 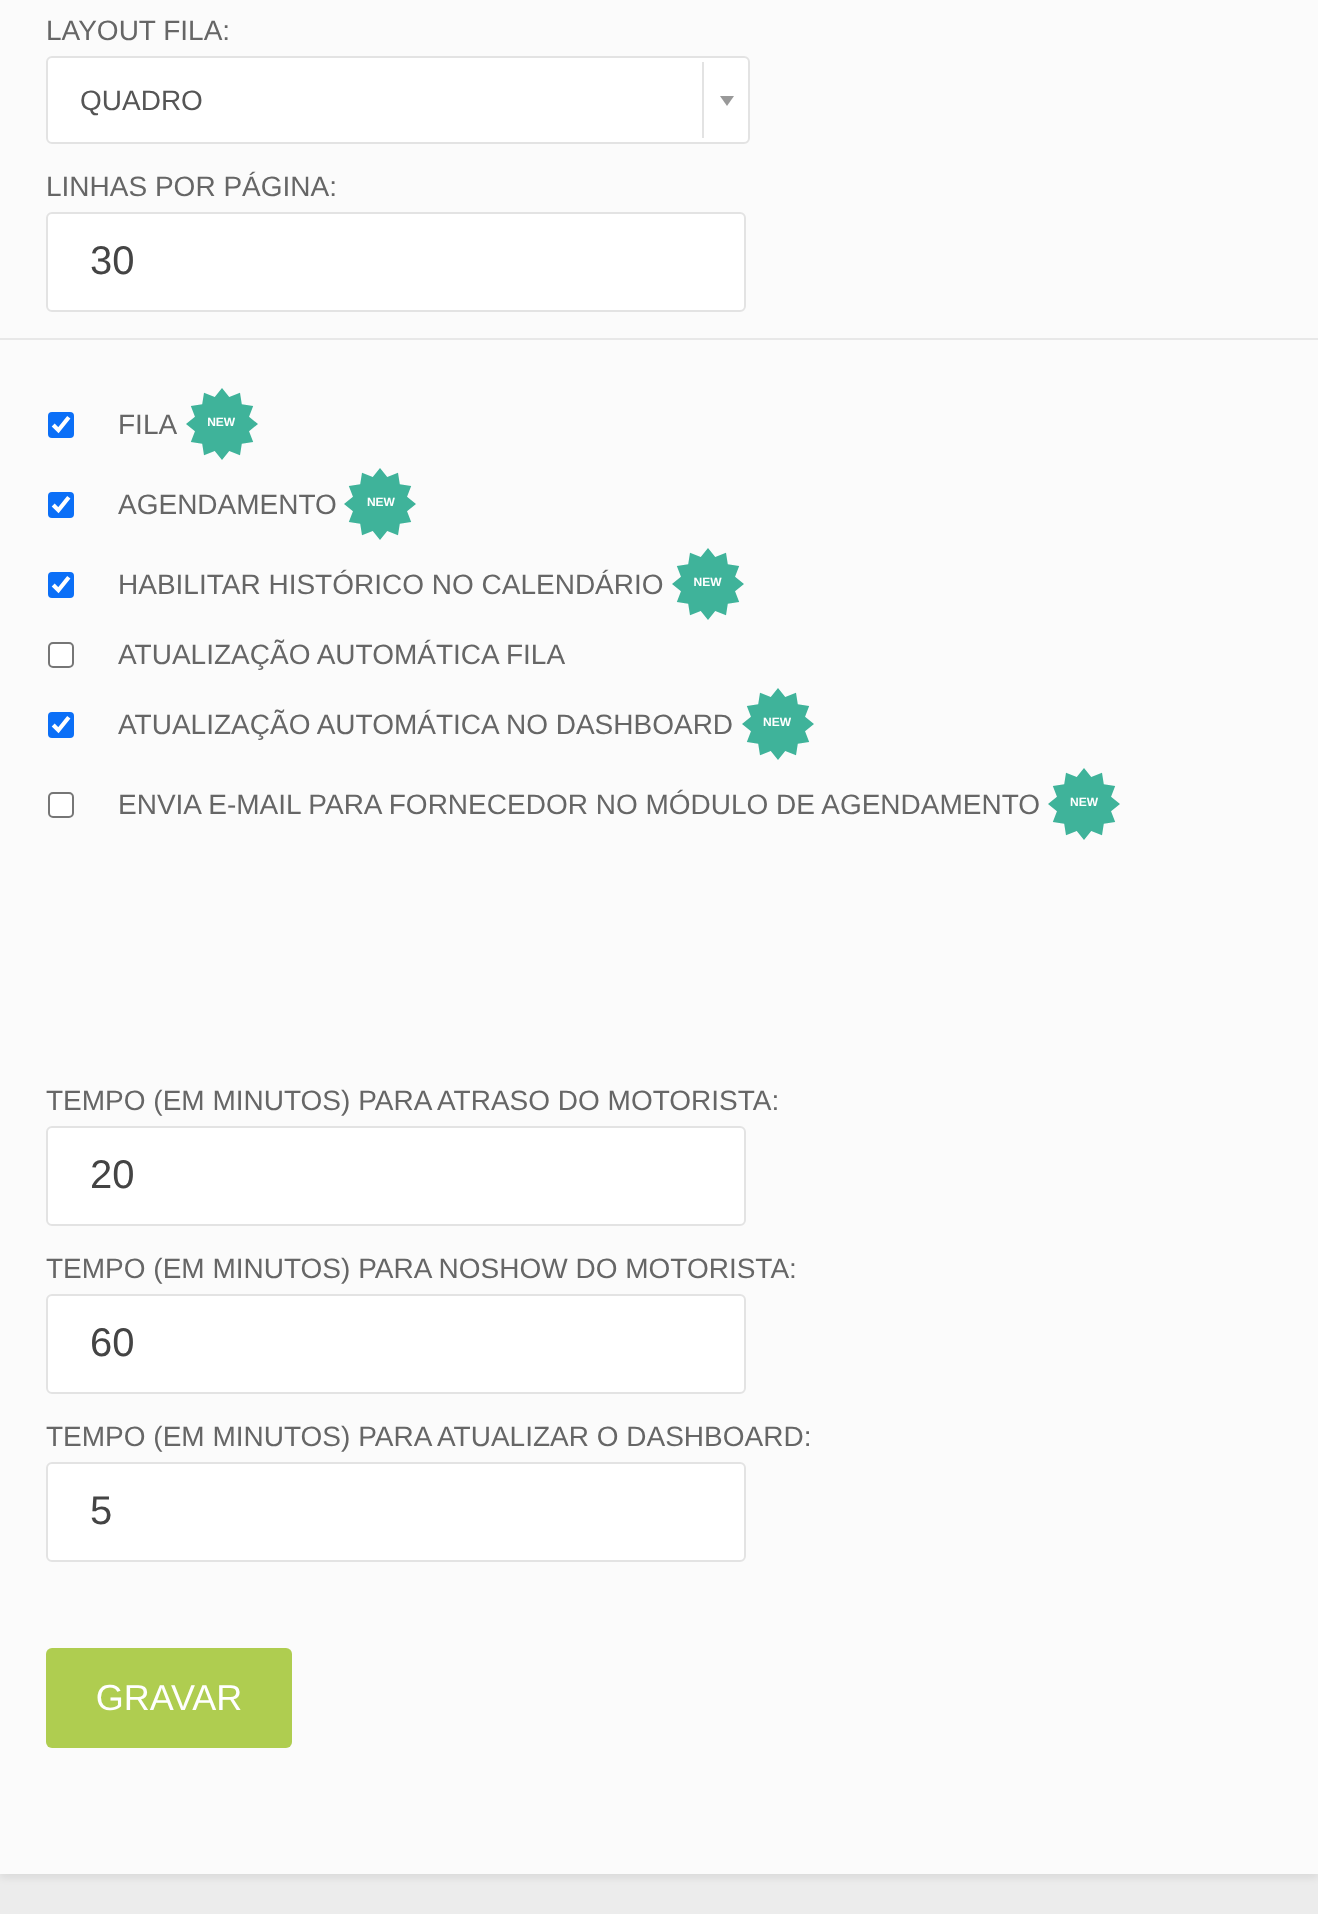 I want to click on option-label: ATUALIZAÇÃO AUTOMÁTICA NO DASHBOARD, so click(x=426, y=724).